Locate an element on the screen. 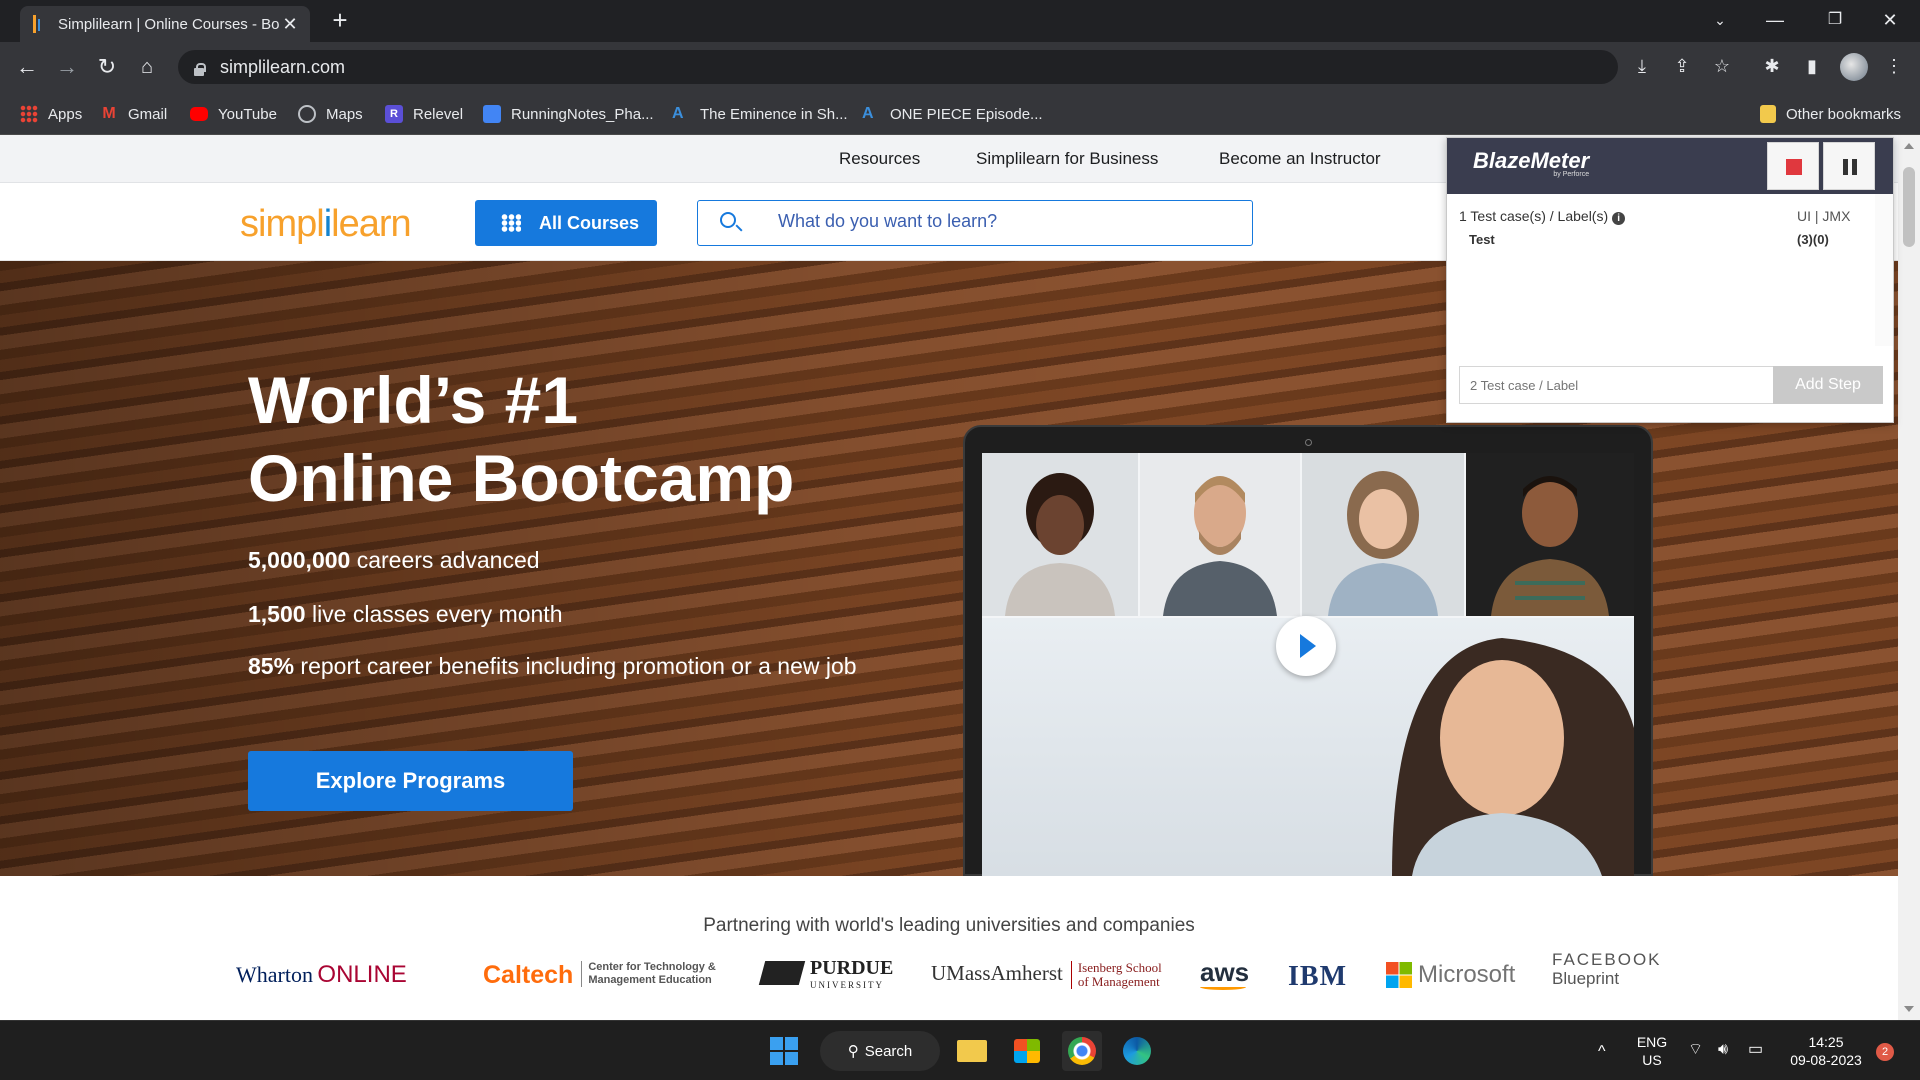 The height and width of the screenshot is (1080, 1920). edge-icon is located at coordinates (1137, 1051).